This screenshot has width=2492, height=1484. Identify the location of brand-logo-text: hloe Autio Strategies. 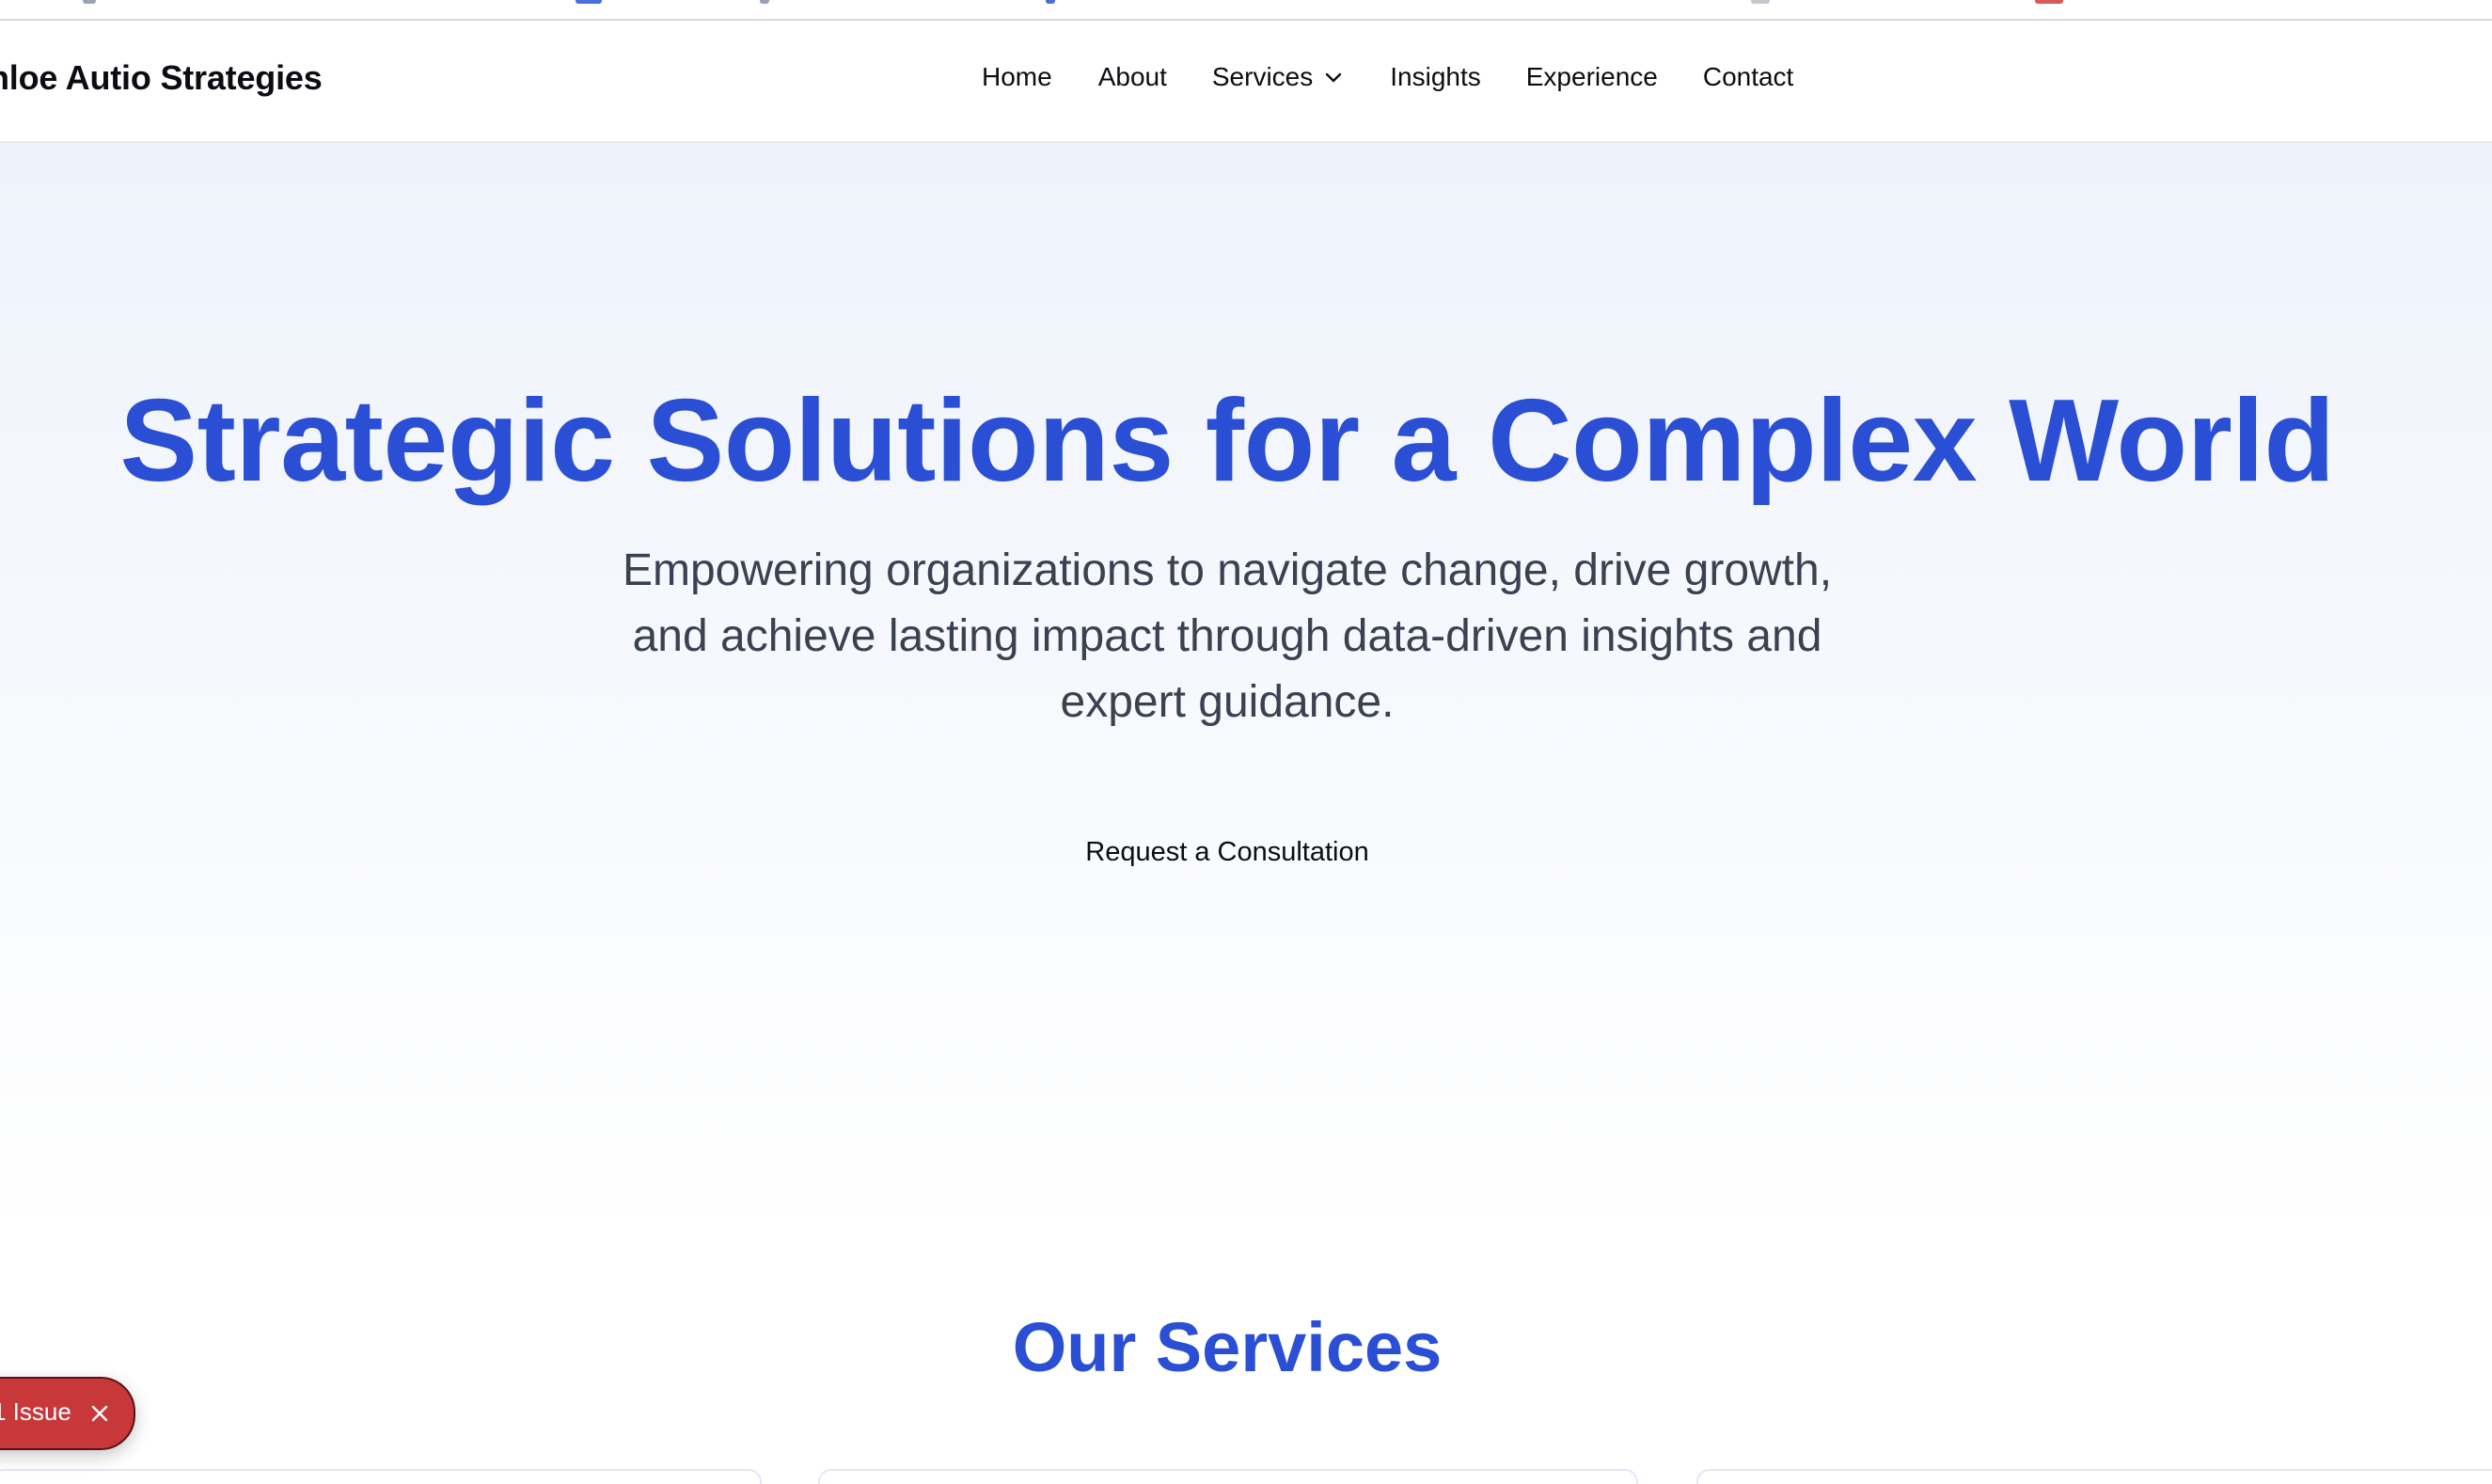
(161, 78).